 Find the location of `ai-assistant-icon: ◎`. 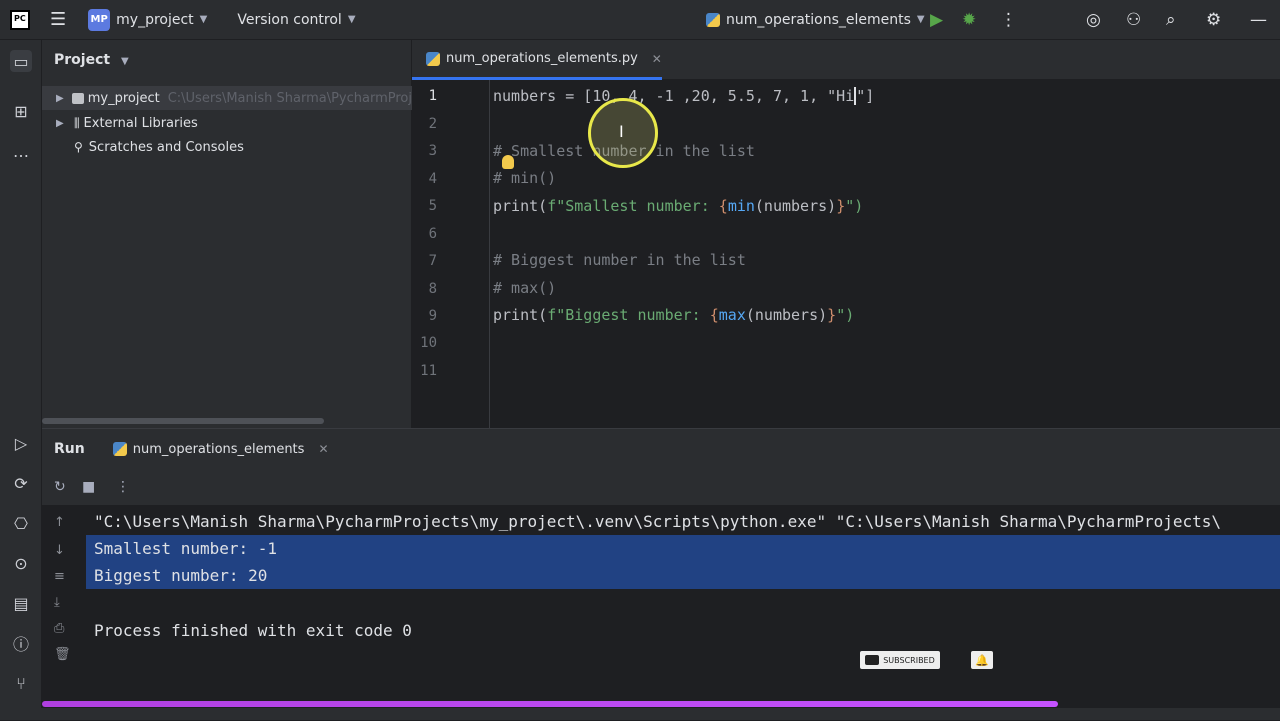

ai-assistant-icon: ◎ is located at coordinates (1093, 20).